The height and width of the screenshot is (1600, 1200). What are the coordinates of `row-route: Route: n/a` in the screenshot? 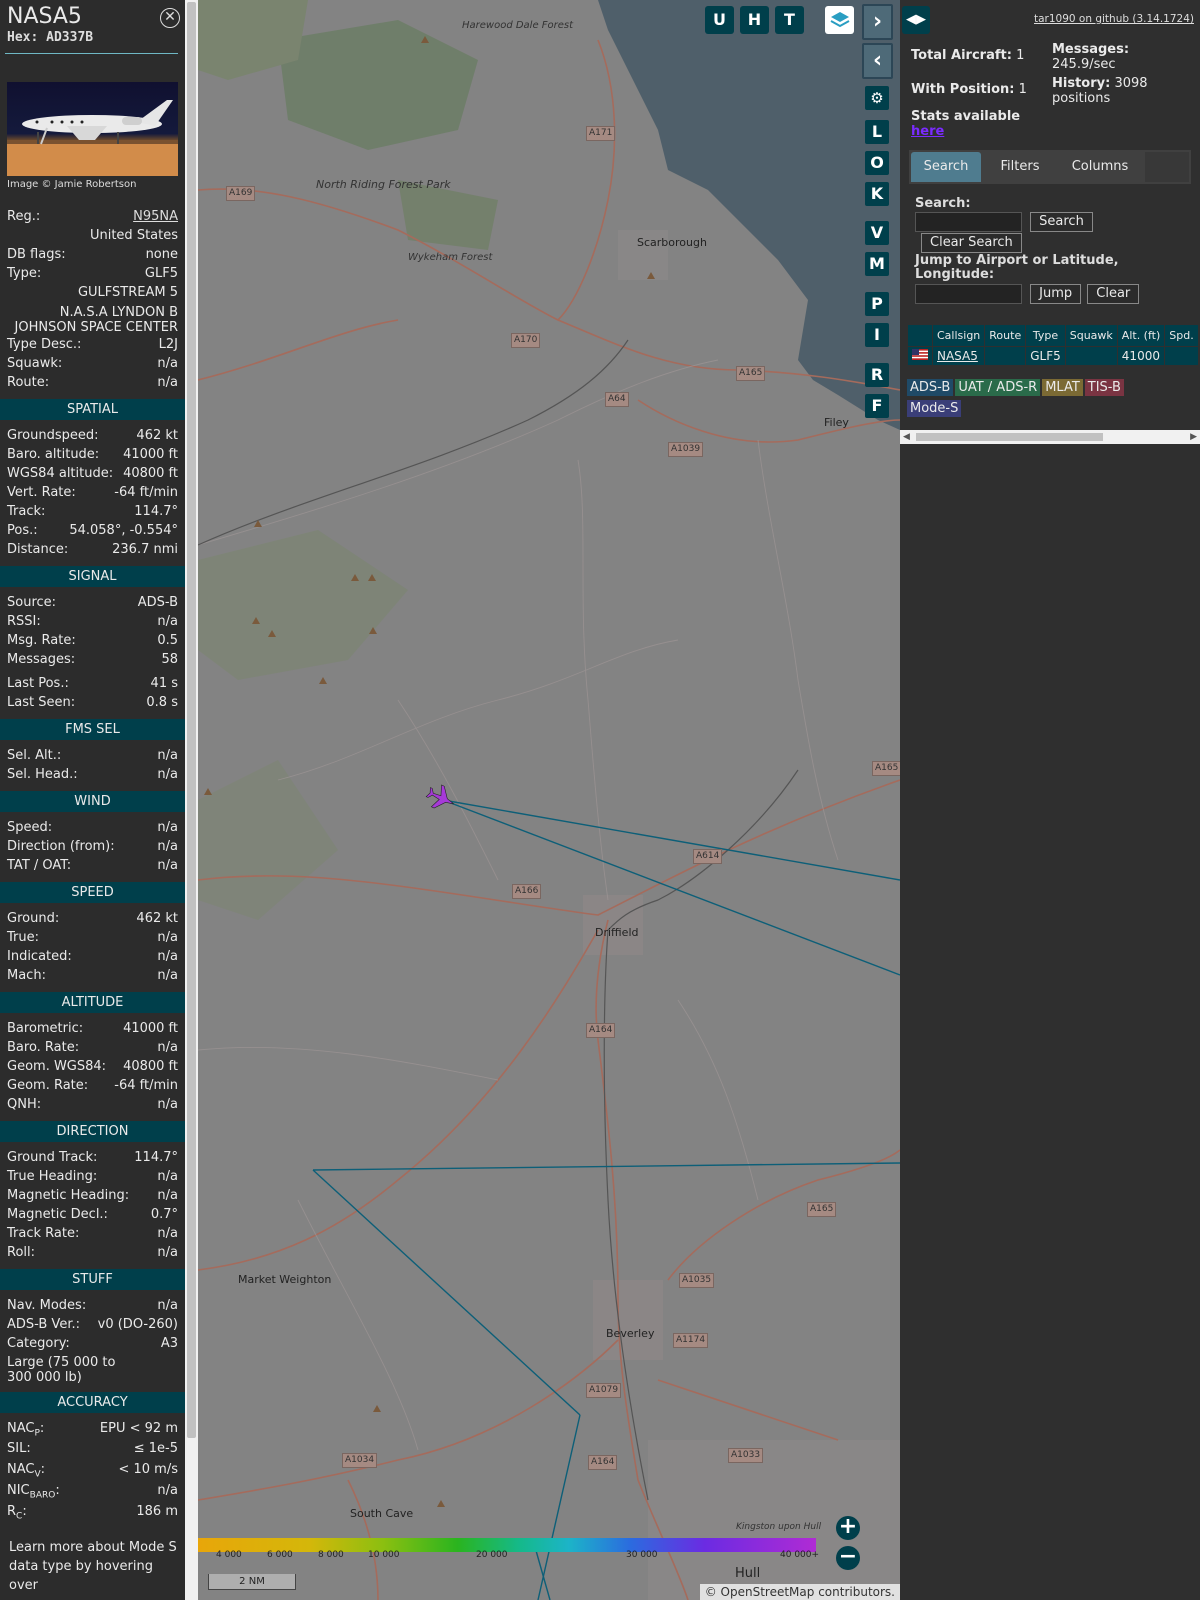 It's located at (92, 382).